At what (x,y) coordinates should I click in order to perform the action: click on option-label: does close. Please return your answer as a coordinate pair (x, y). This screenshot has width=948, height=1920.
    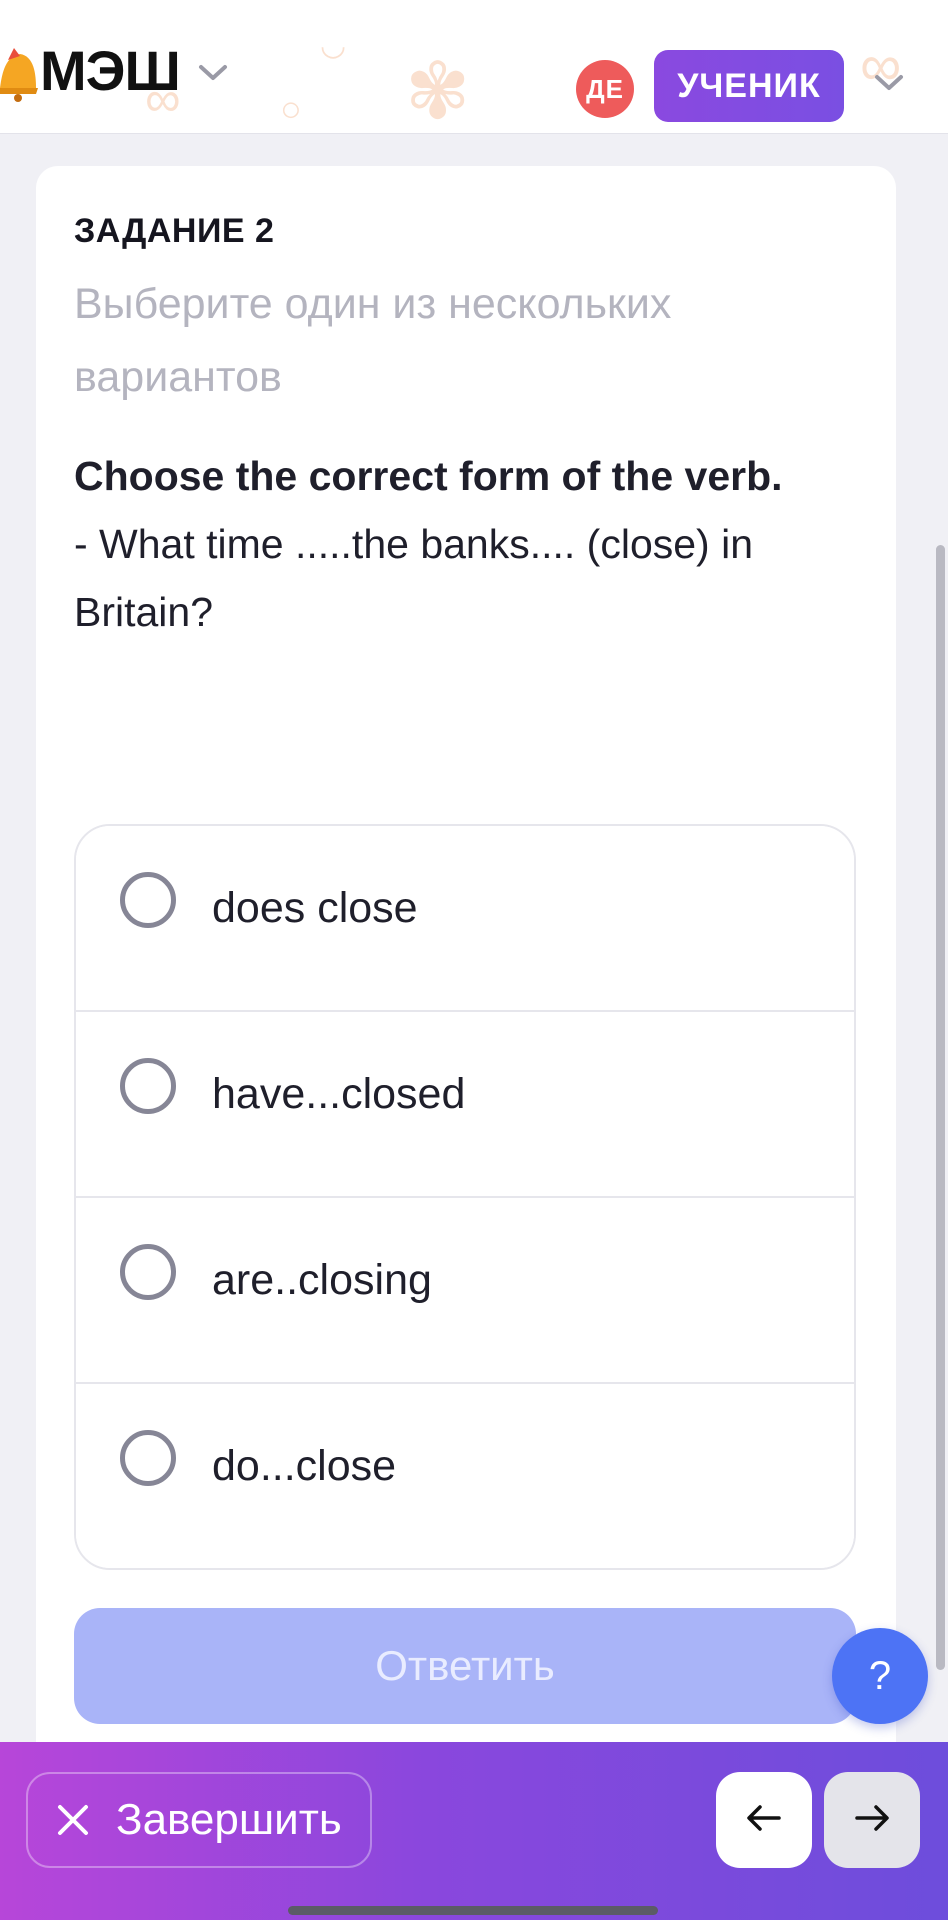
    Looking at the image, I should click on (315, 908).